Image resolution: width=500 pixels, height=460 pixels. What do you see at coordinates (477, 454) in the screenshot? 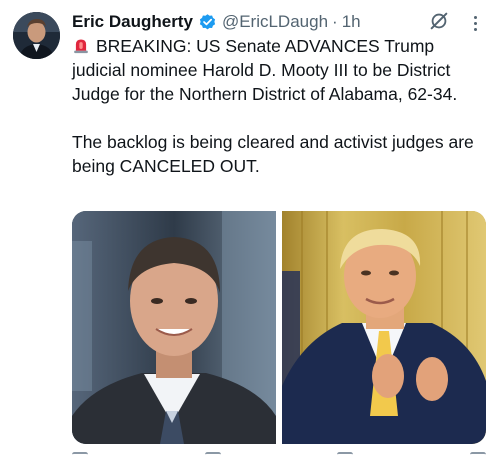
I see `share-icon` at bounding box center [477, 454].